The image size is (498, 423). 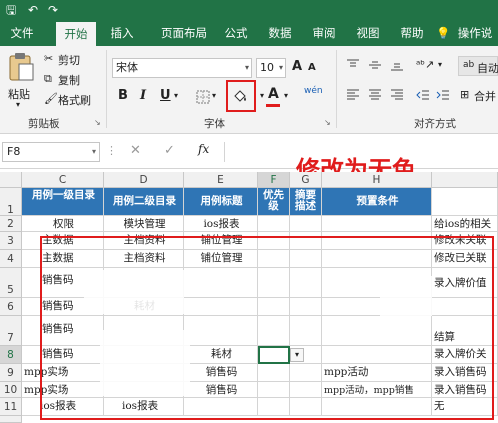 I want to click on undo-icon: ↶, so click(x=33, y=10).